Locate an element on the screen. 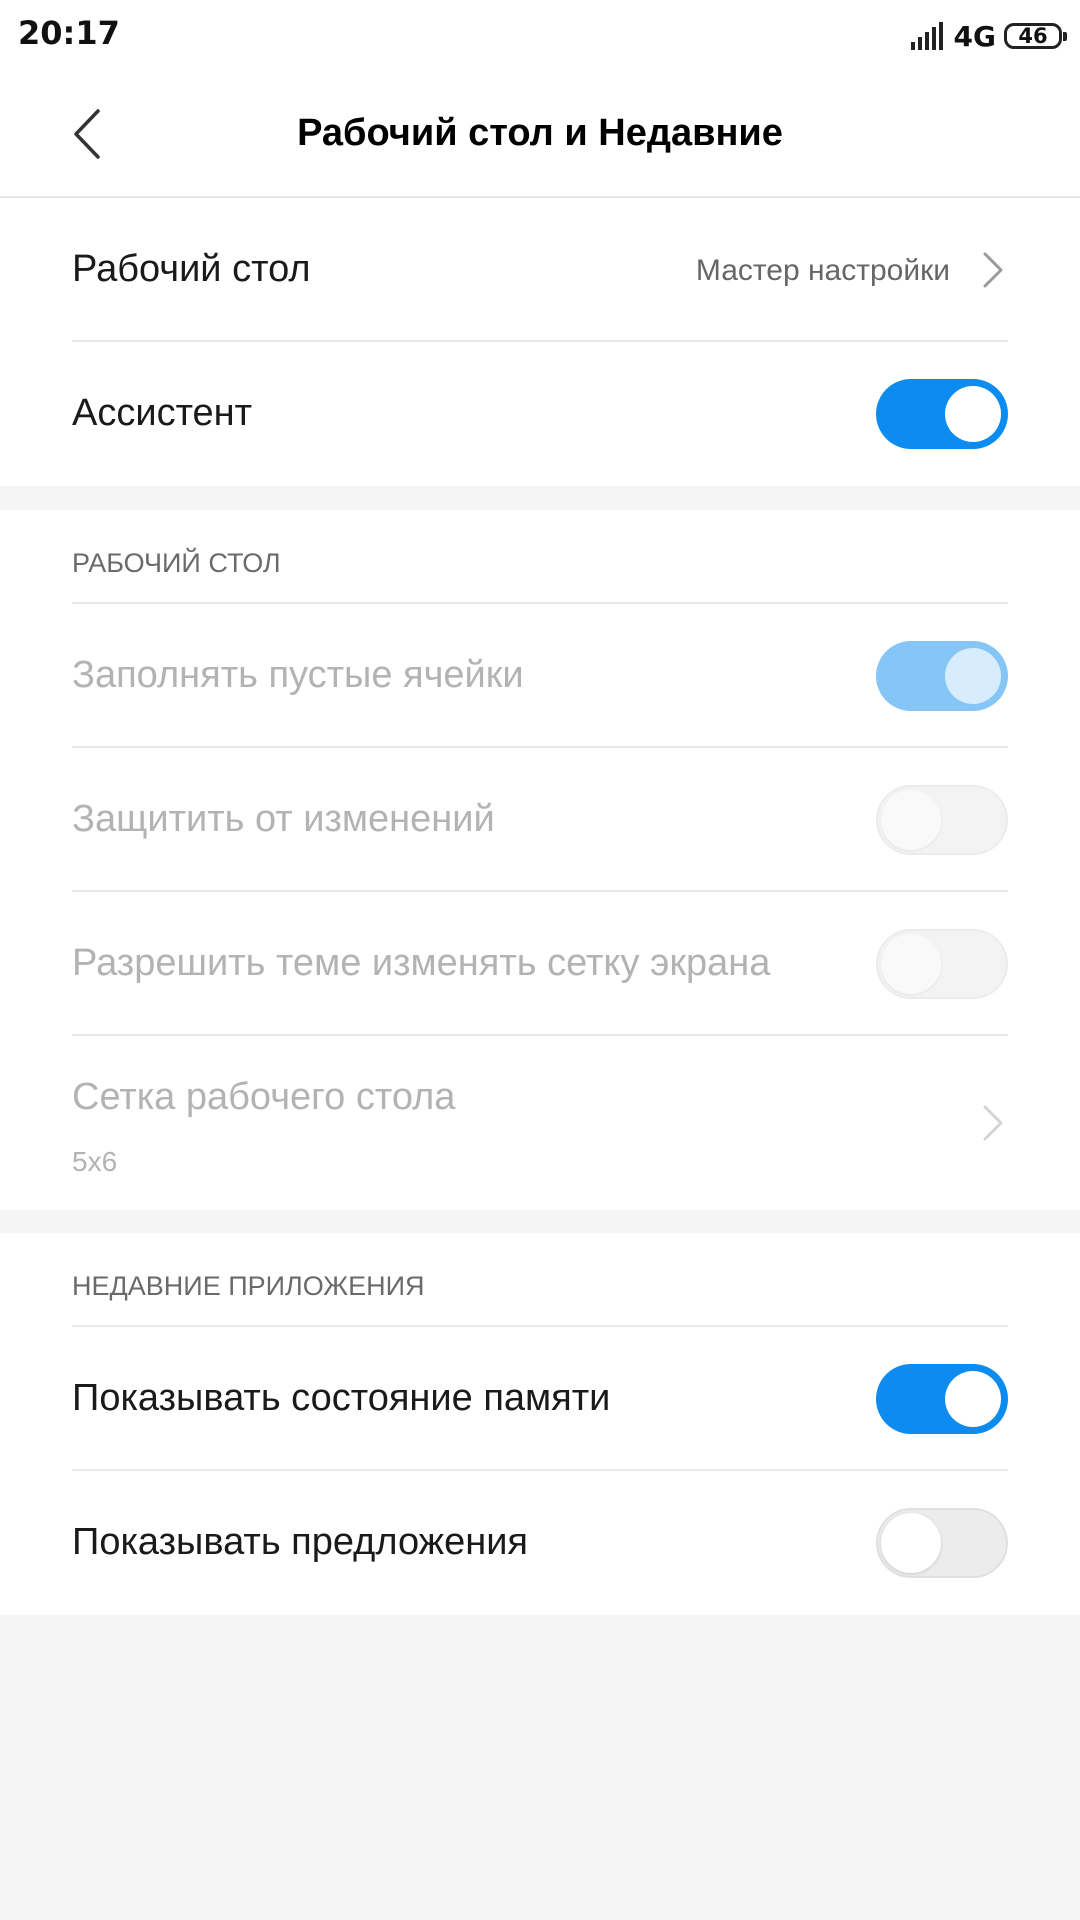 The height and width of the screenshot is (1920, 1080). show-suggestions-label: Показывать предложения is located at coordinates (300, 1542).